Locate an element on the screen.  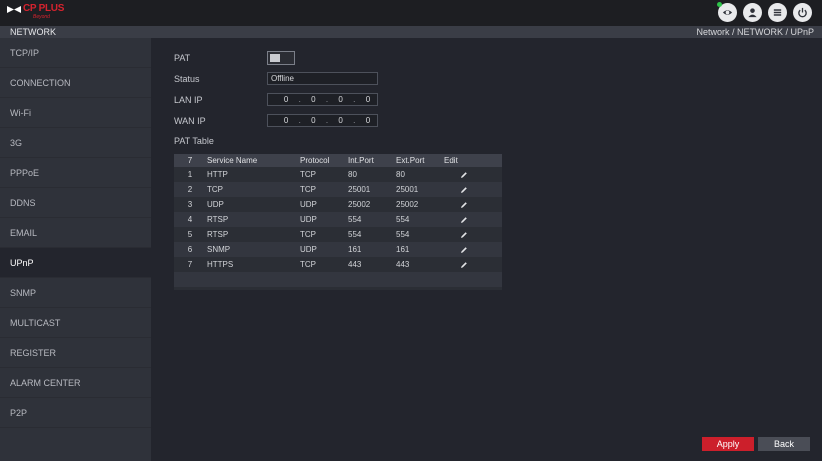
sidebar-item-p2p: P2P is located at coordinates (75, 413).